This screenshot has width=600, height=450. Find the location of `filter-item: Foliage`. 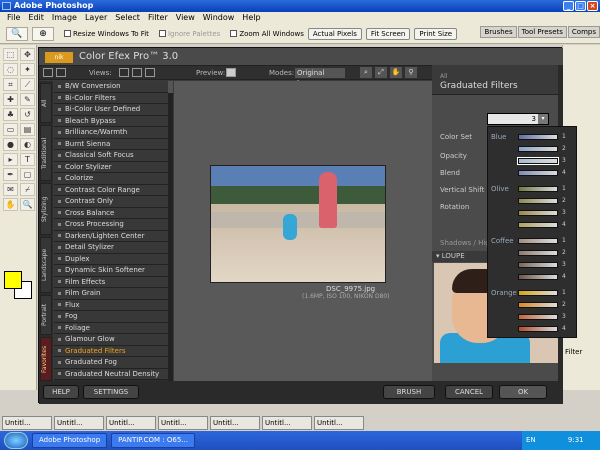

filter-item: Foliage is located at coordinates (111, 328).